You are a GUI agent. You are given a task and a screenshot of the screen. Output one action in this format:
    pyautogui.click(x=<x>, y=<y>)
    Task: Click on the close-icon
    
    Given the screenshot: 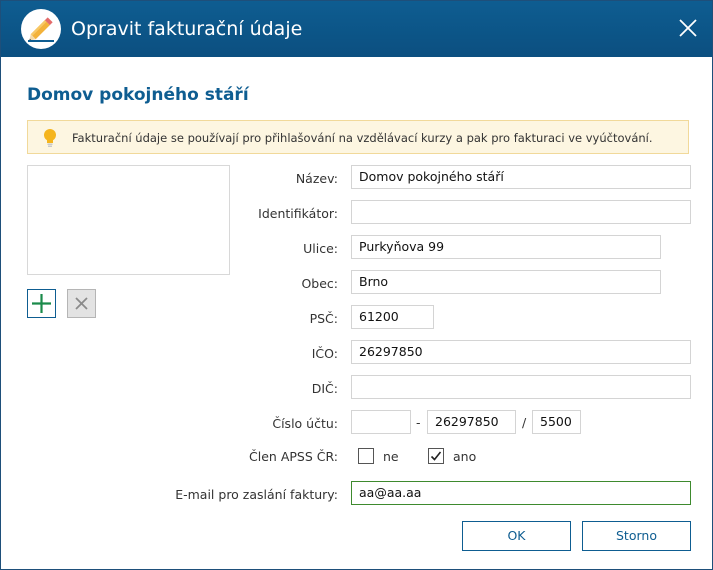 What is the action you would take?
    pyautogui.click(x=688, y=28)
    